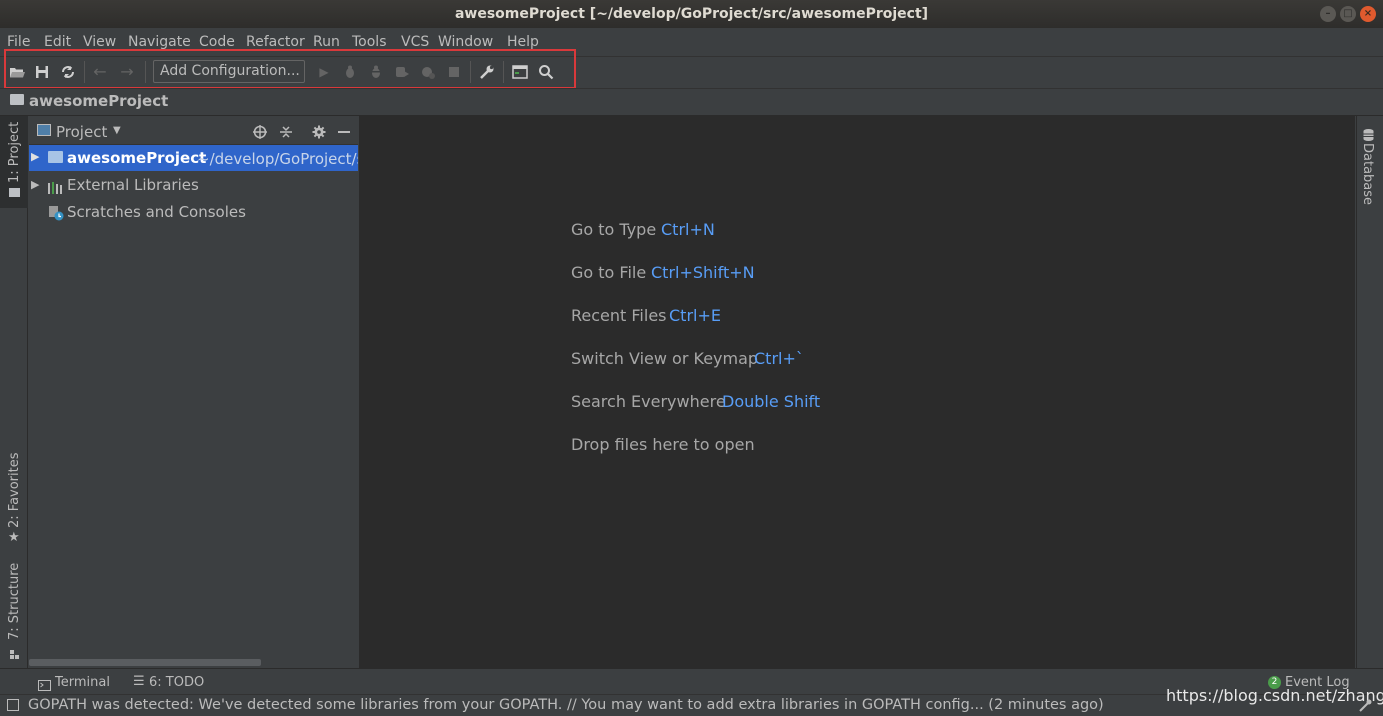 The image size is (1383, 716). What do you see at coordinates (136, 158) in the screenshot?
I see `tree-item-awesomeproject: awesomeProject` at bounding box center [136, 158].